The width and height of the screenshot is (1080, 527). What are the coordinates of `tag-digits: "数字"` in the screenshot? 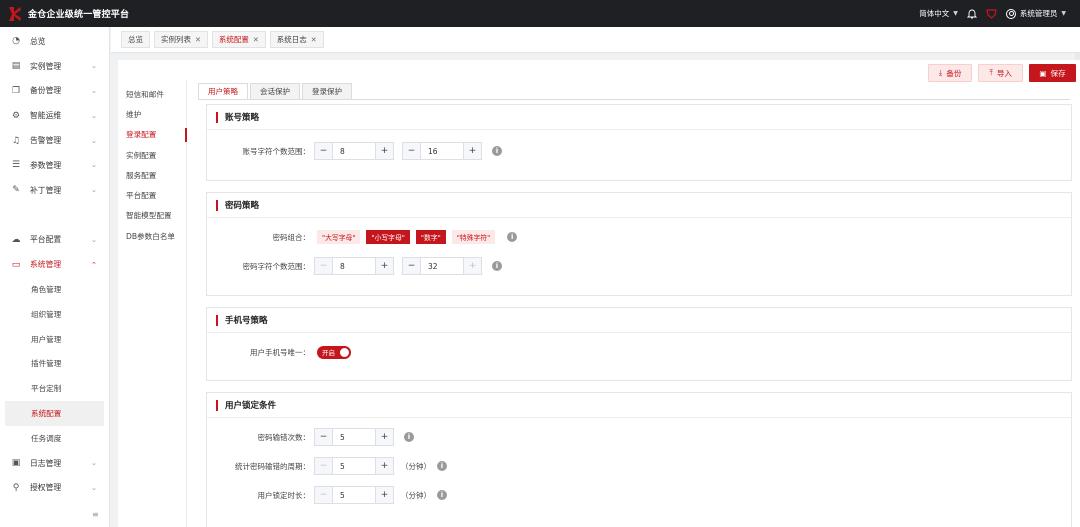 It's located at (430, 237).